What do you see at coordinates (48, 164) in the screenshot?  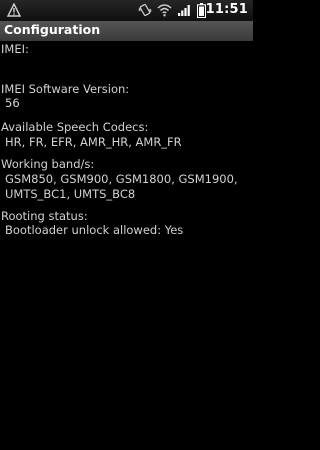 I see `working-bands-label: Working band/s:` at bounding box center [48, 164].